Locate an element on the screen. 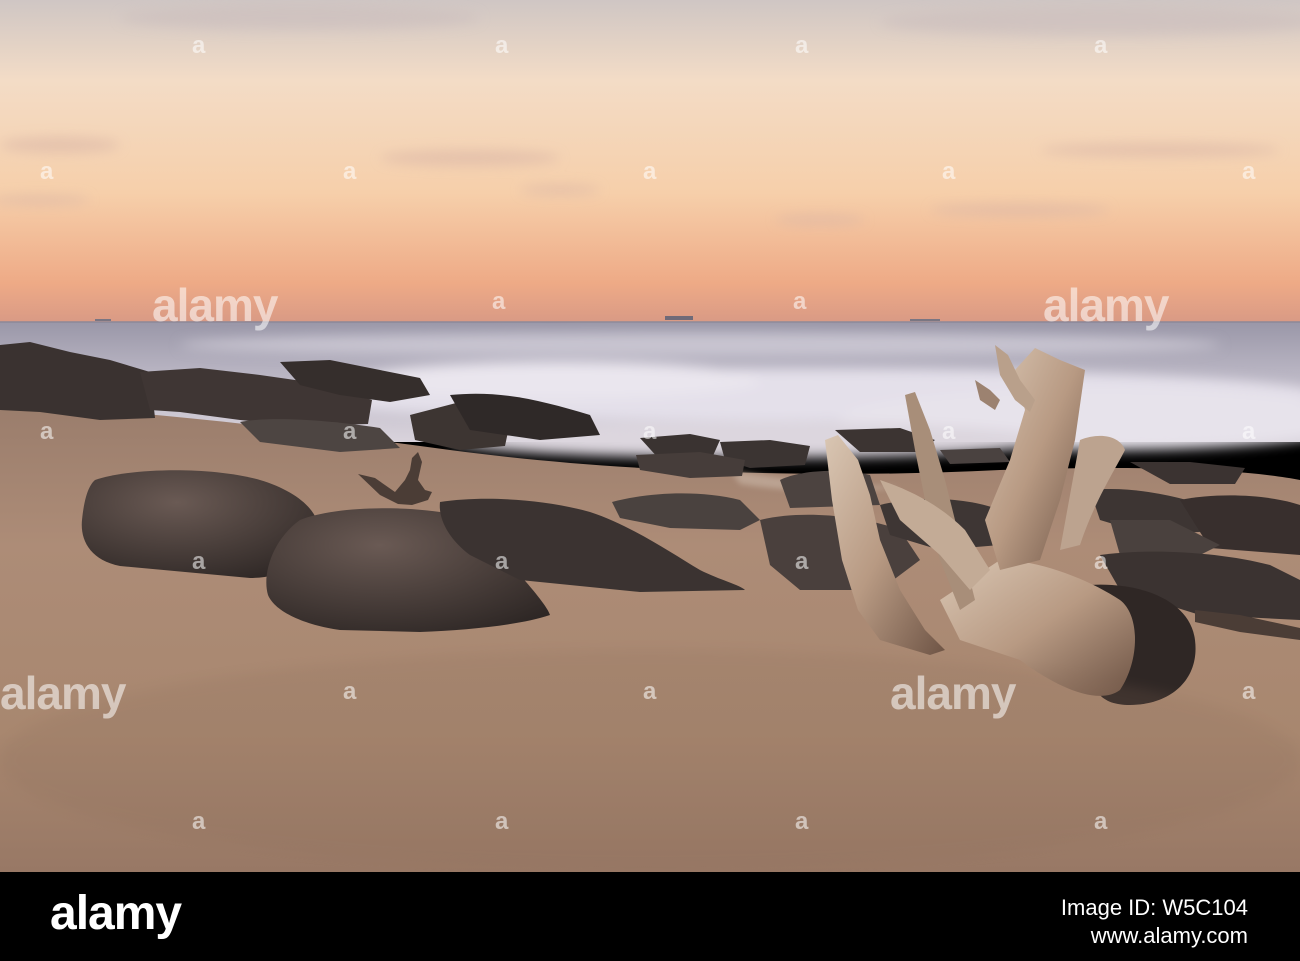 Image resolution: width=1300 pixels, height=961 pixels. site-link: www.alamy.com is located at coordinates (1154, 936).